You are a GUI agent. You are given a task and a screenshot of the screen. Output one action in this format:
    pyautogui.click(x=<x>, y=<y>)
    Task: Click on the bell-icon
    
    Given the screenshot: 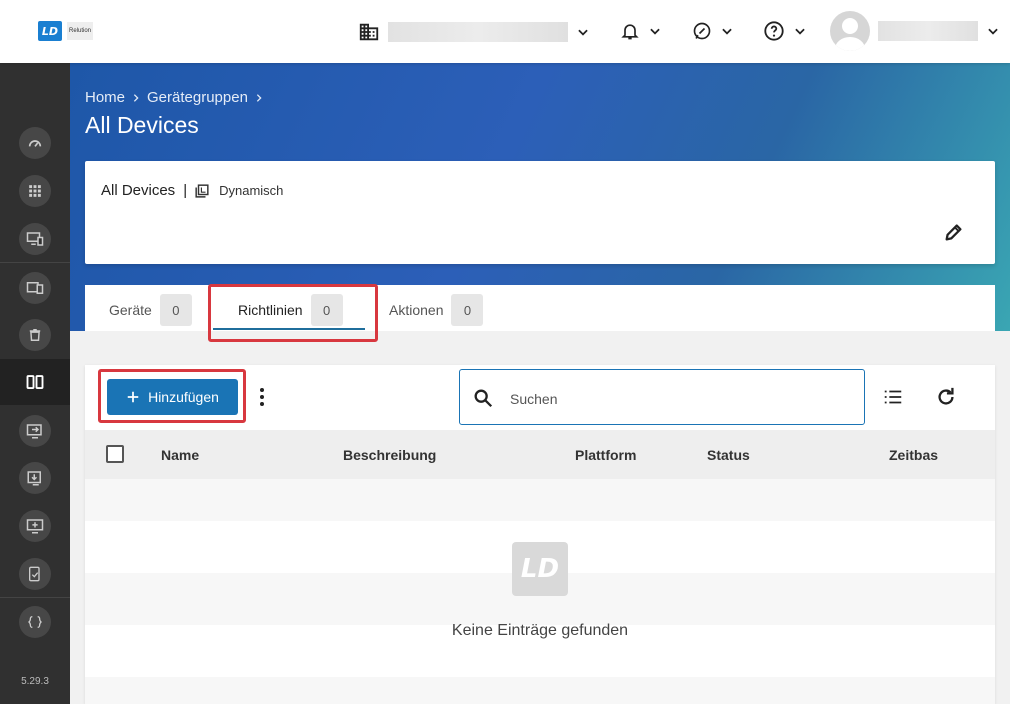 What is the action you would take?
    pyautogui.click(x=630, y=32)
    